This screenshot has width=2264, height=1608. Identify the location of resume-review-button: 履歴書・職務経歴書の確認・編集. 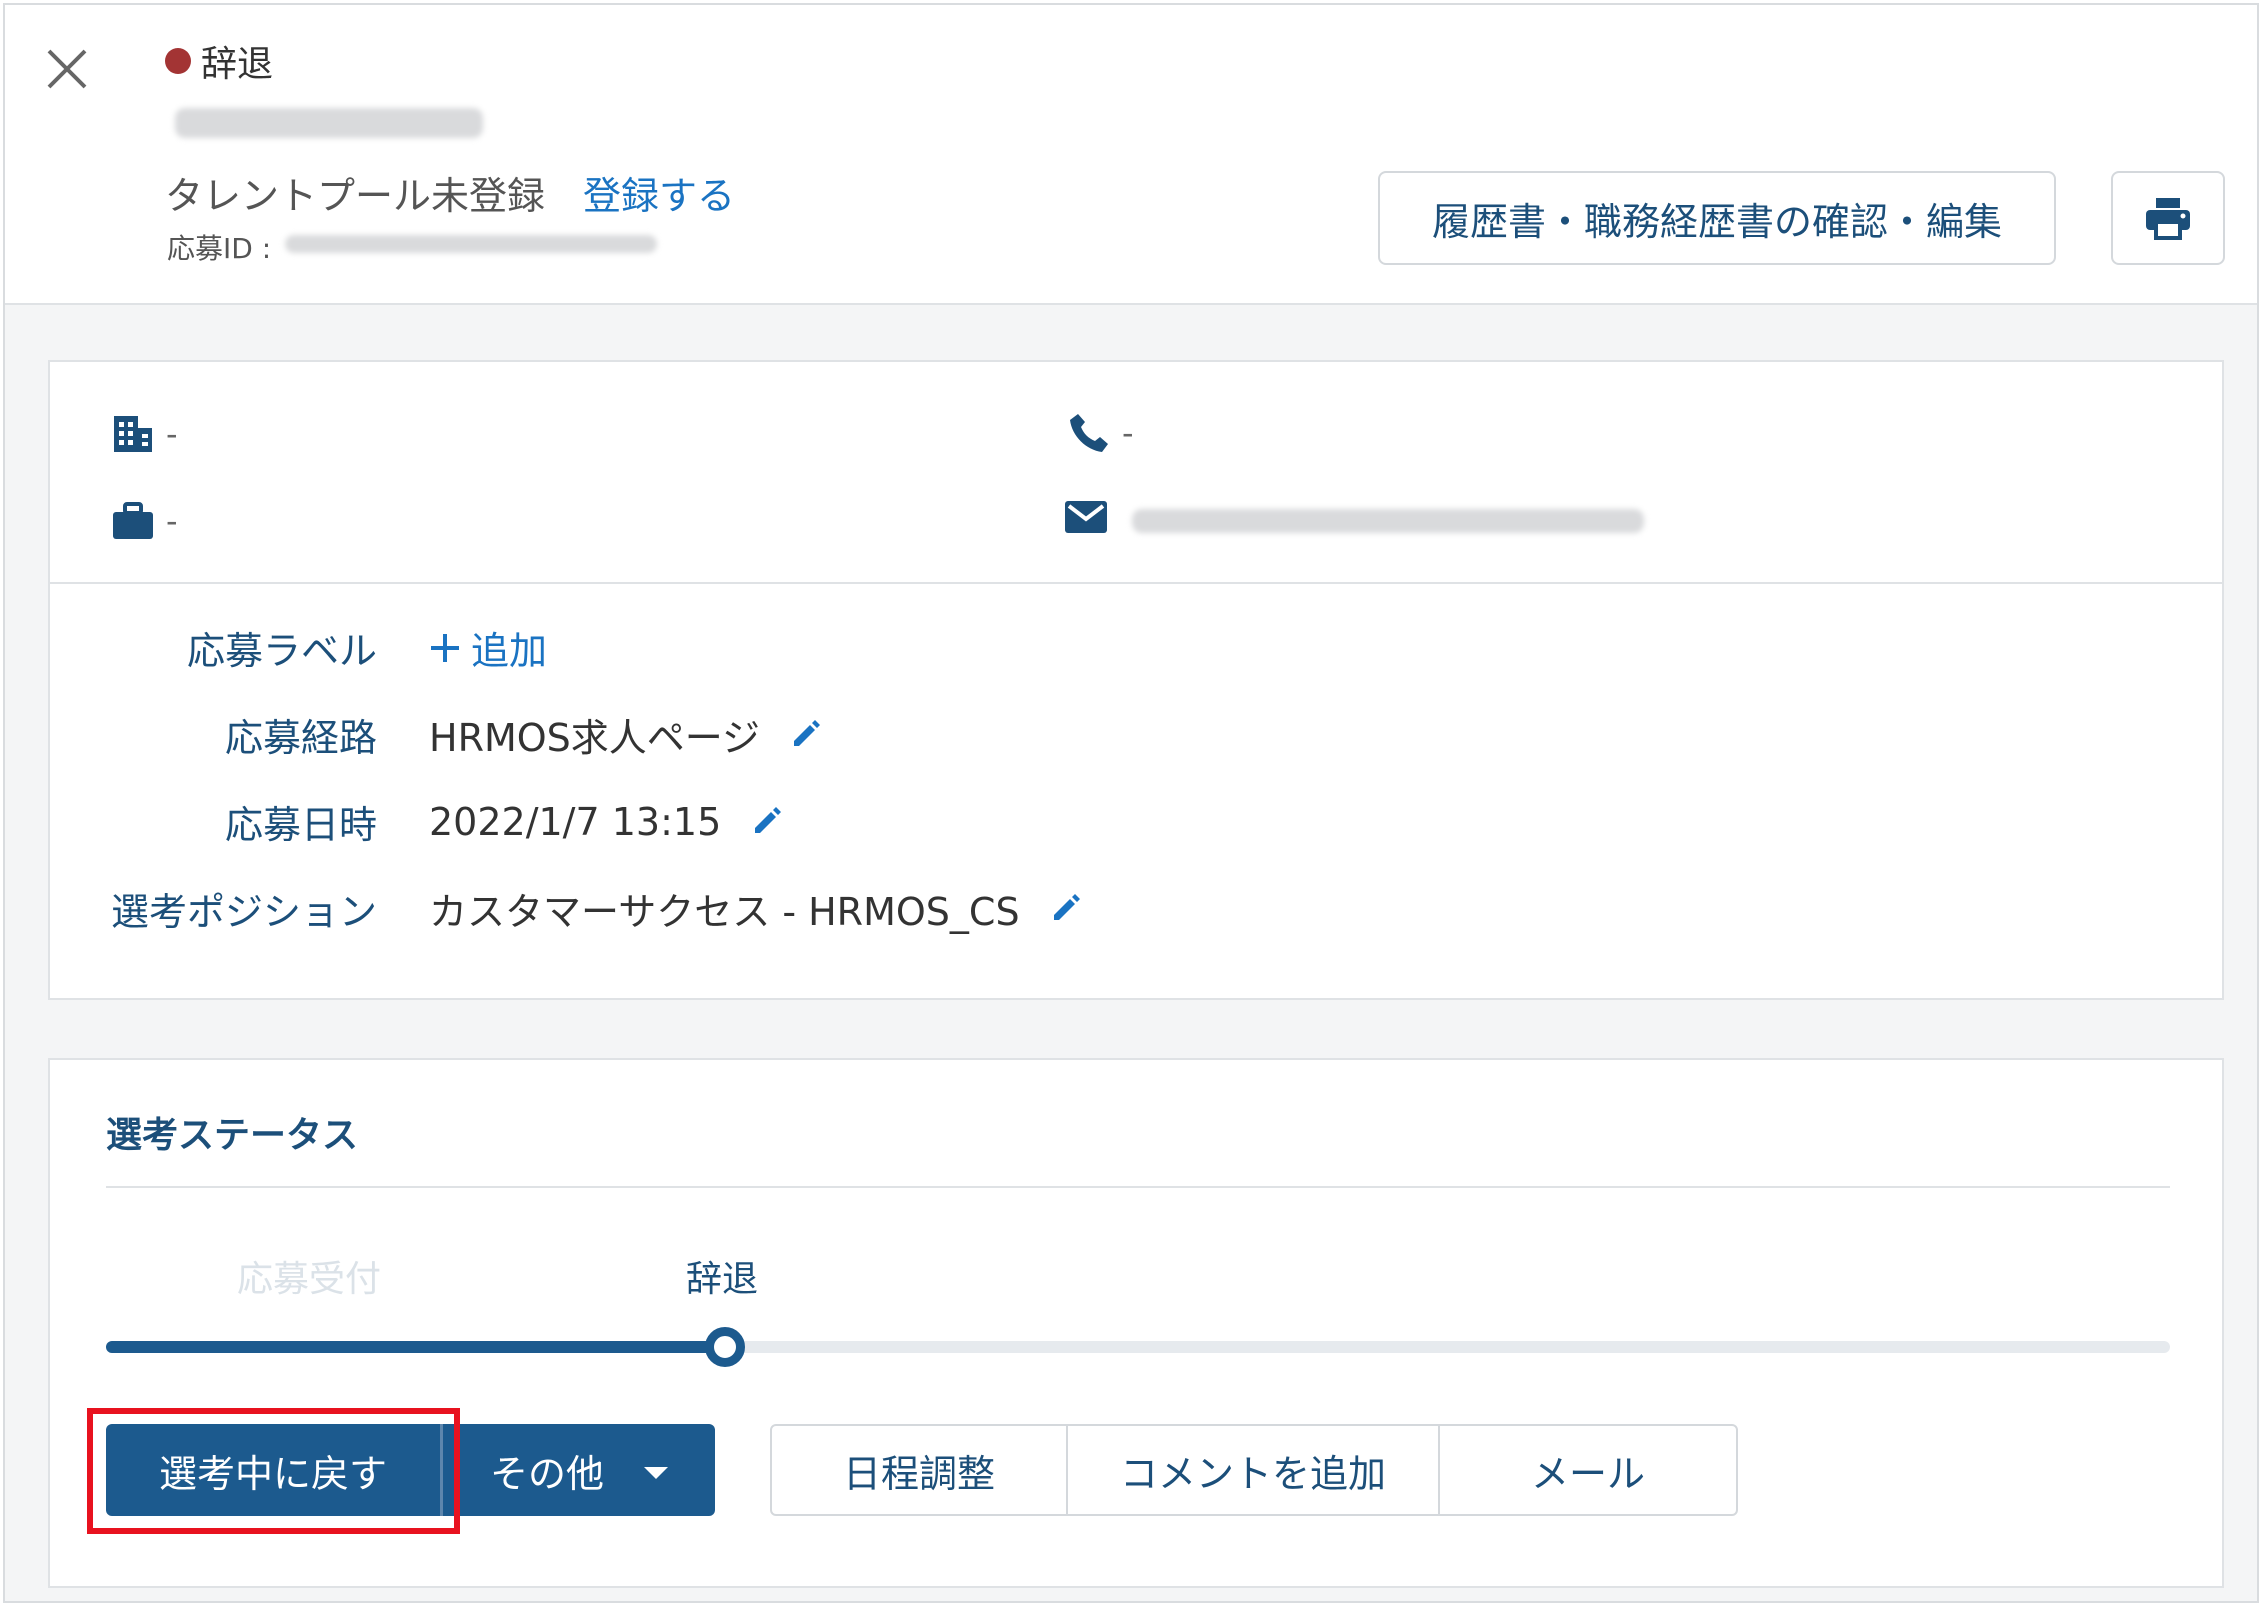
(1717, 218).